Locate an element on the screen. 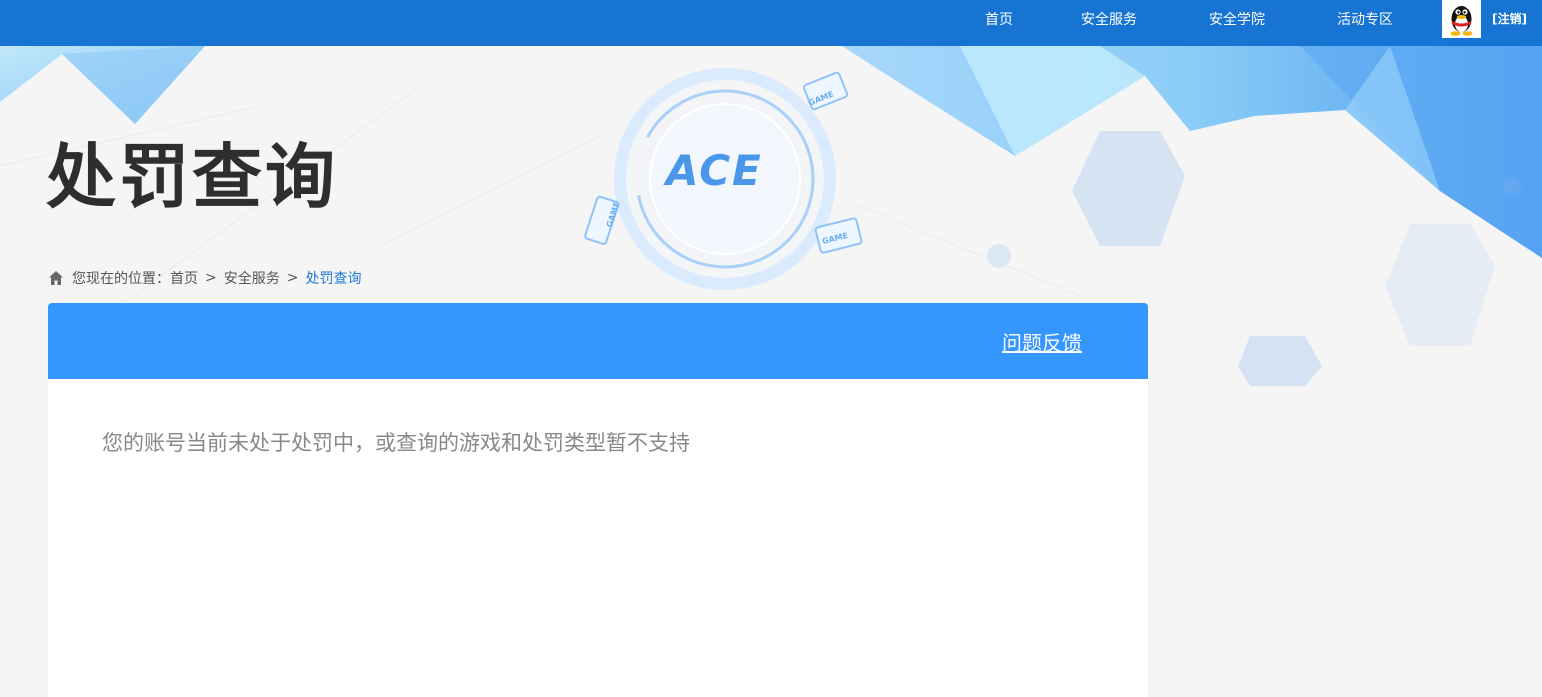 The height and width of the screenshot is (697, 1542). home-icon is located at coordinates (56, 278).